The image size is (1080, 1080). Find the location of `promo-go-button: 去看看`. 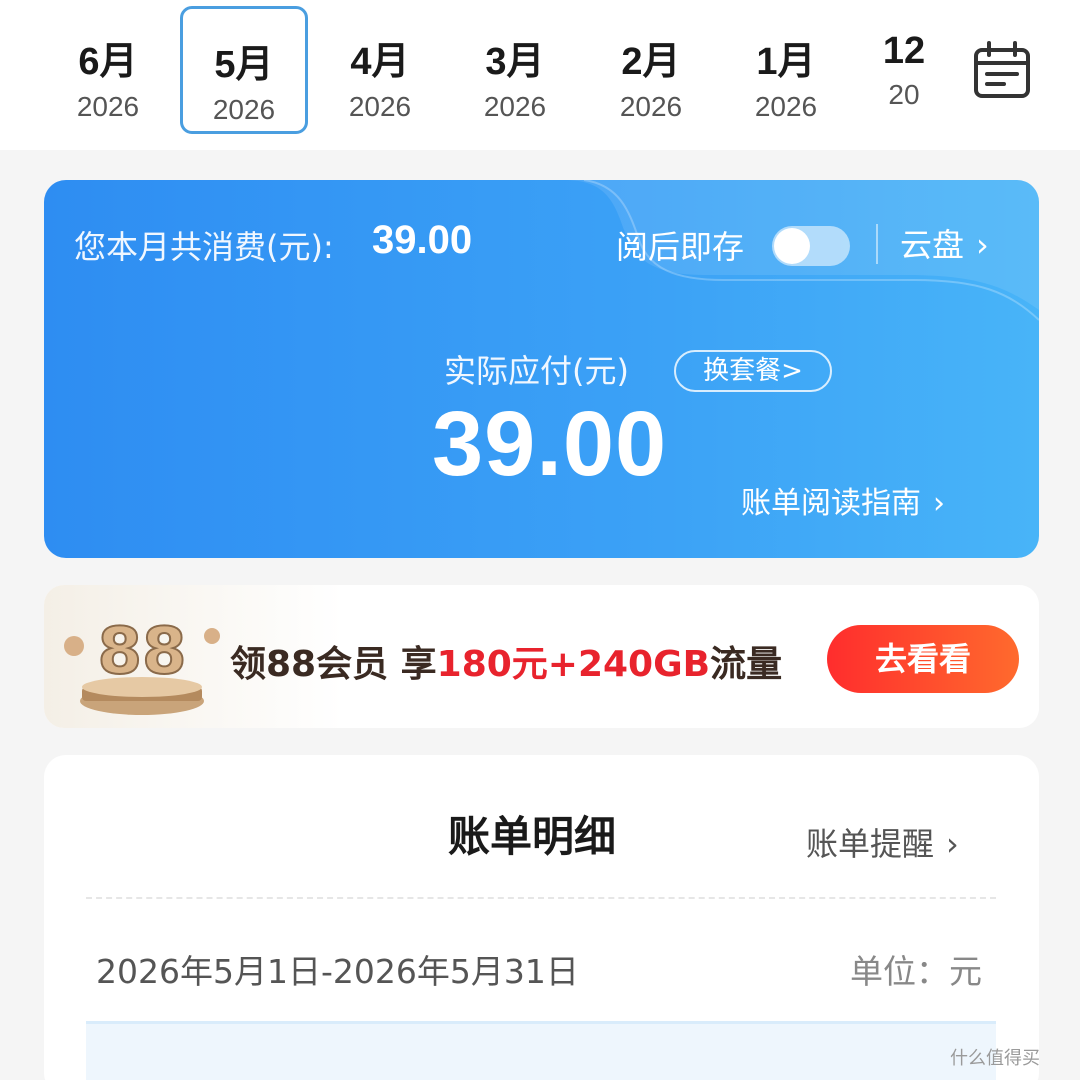

promo-go-button: 去看看 is located at coordinates (923, 659).